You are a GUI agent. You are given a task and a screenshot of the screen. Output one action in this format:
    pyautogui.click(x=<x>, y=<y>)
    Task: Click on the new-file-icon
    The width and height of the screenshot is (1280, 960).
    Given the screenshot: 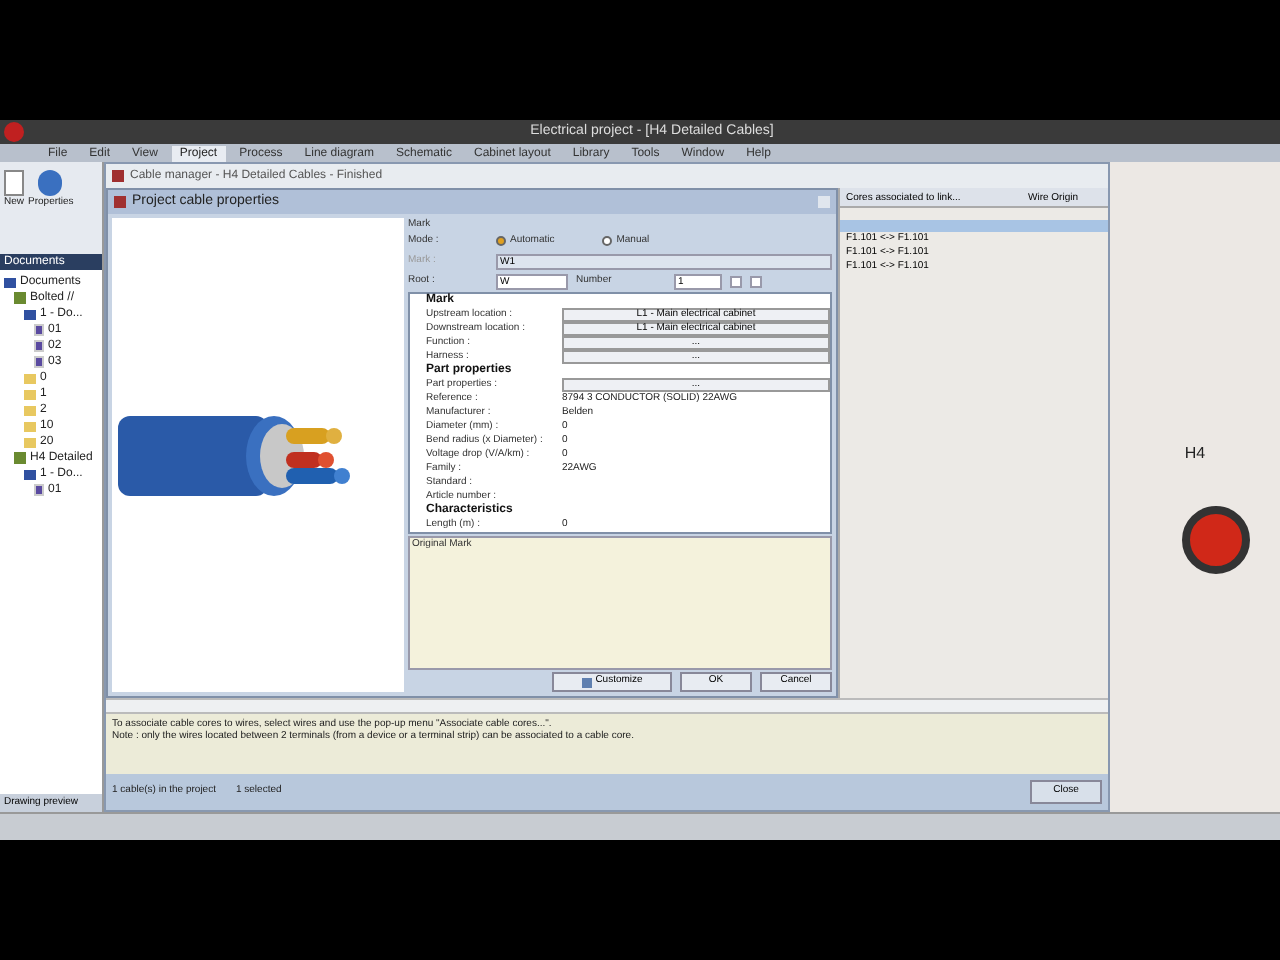 What is the action you would take?
    pyautogui.click(x=14, y=183)
    